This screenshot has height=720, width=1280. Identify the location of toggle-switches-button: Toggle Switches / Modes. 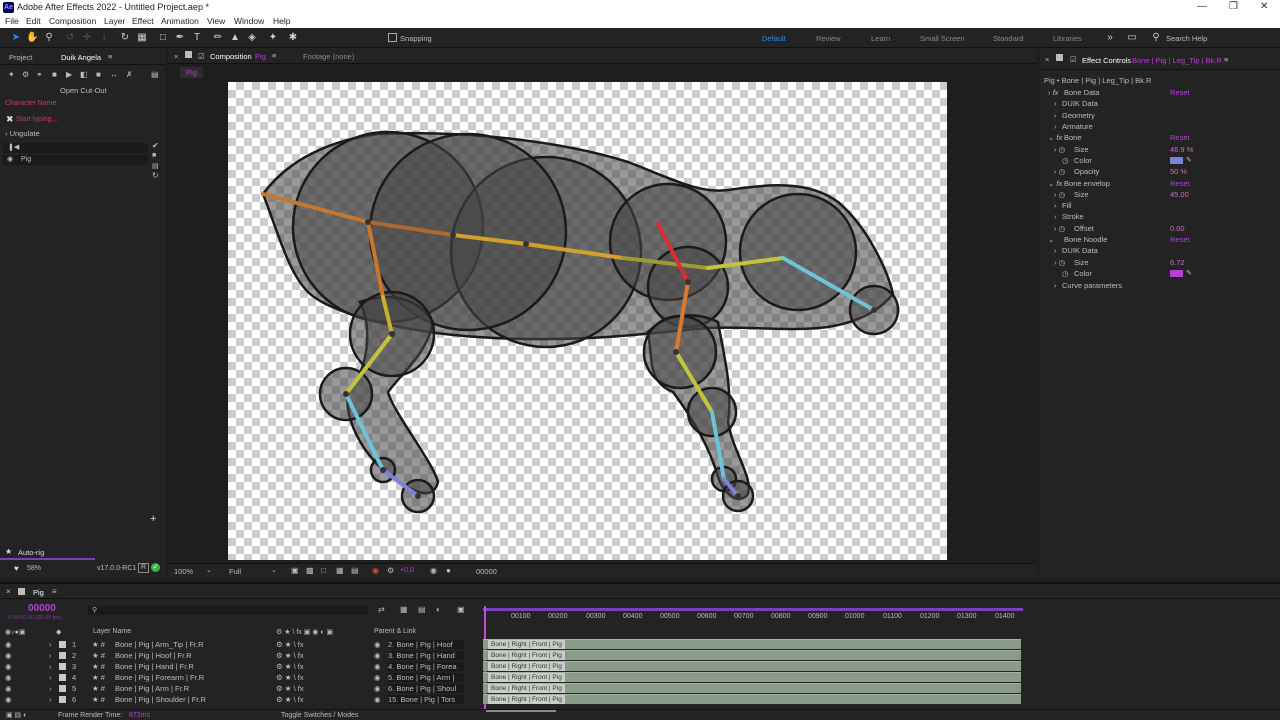
(319, 715).